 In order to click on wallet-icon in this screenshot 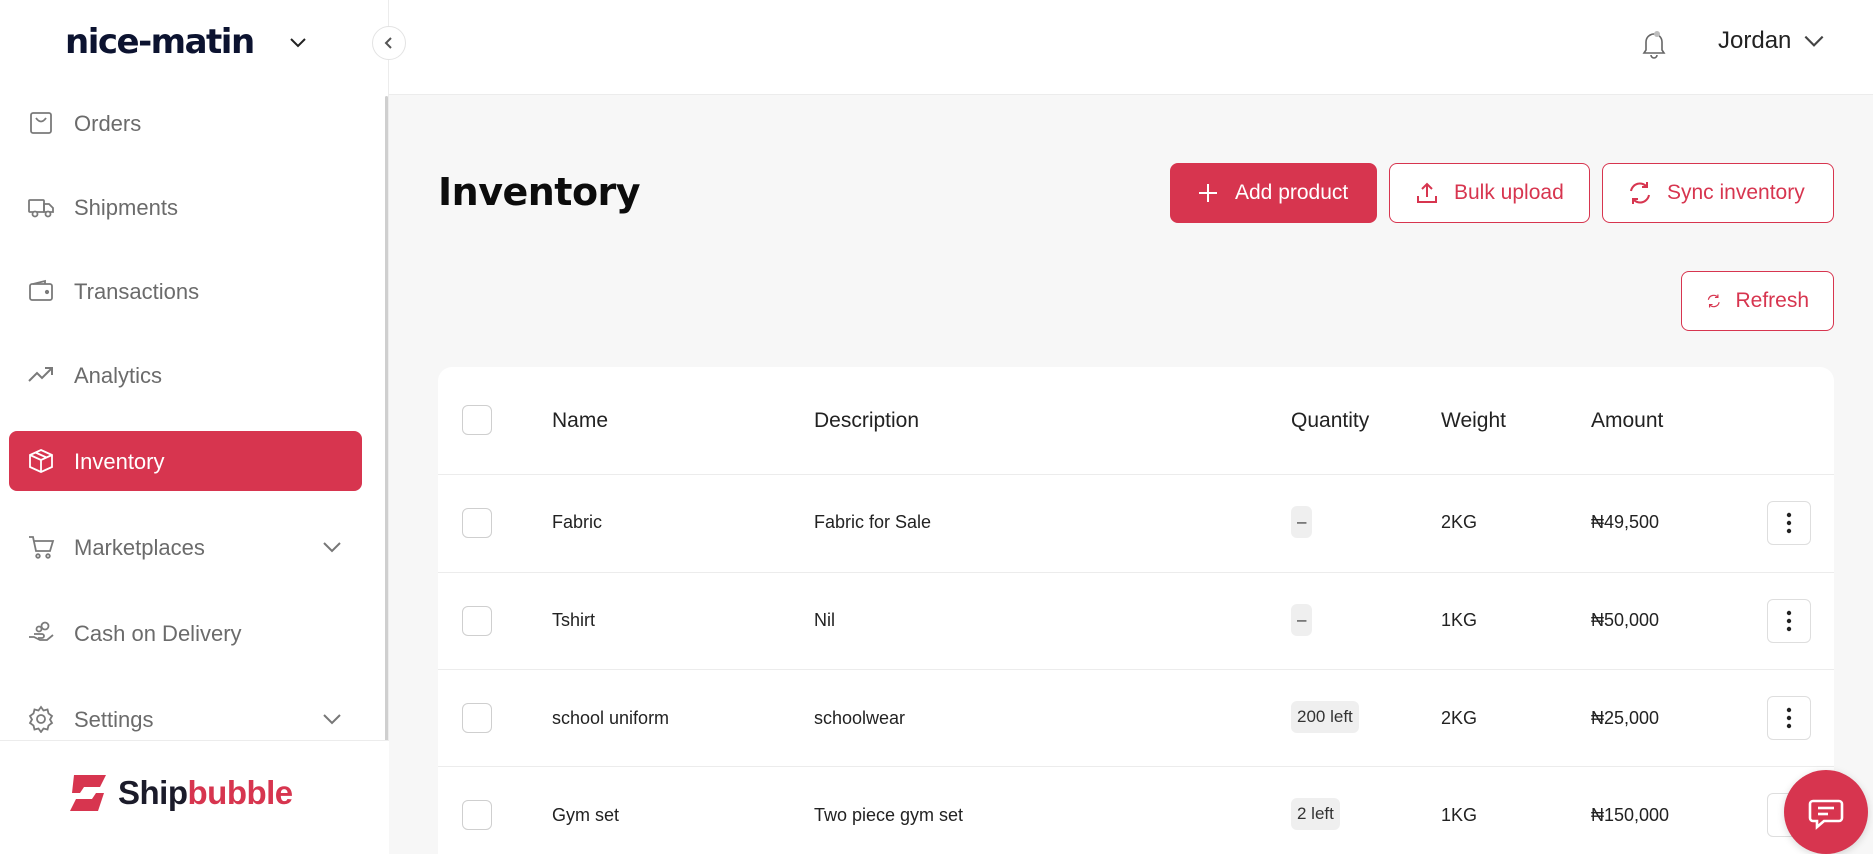, I will do `click(41, 290)`.